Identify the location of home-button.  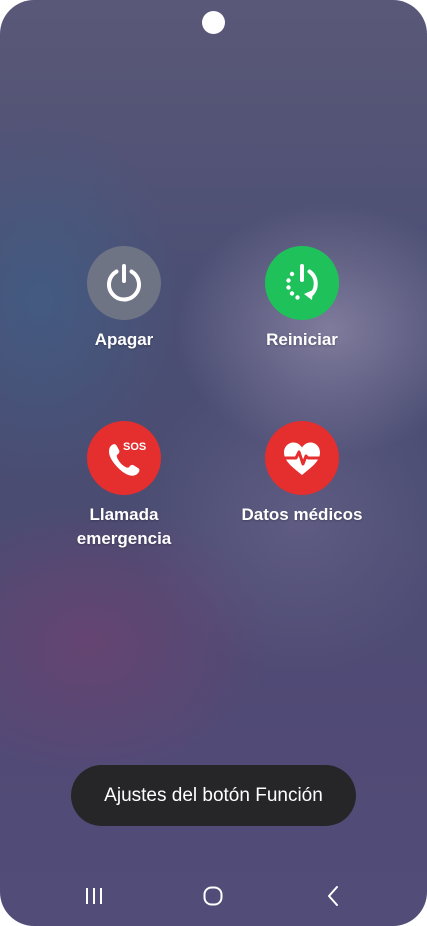
(213, 896).